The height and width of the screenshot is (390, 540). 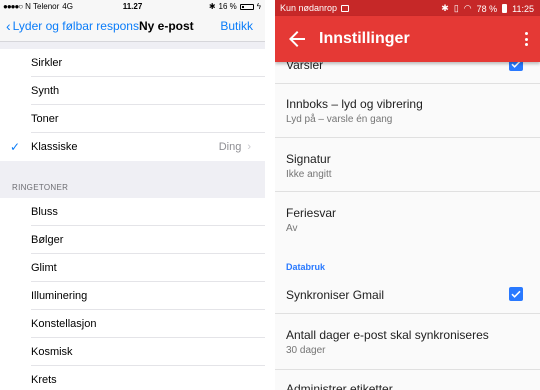 What do you see at coordinates (306, 267) in the screenshot?
I see `data-usage-section-header: Databruk` at bounding box center [306, 267].